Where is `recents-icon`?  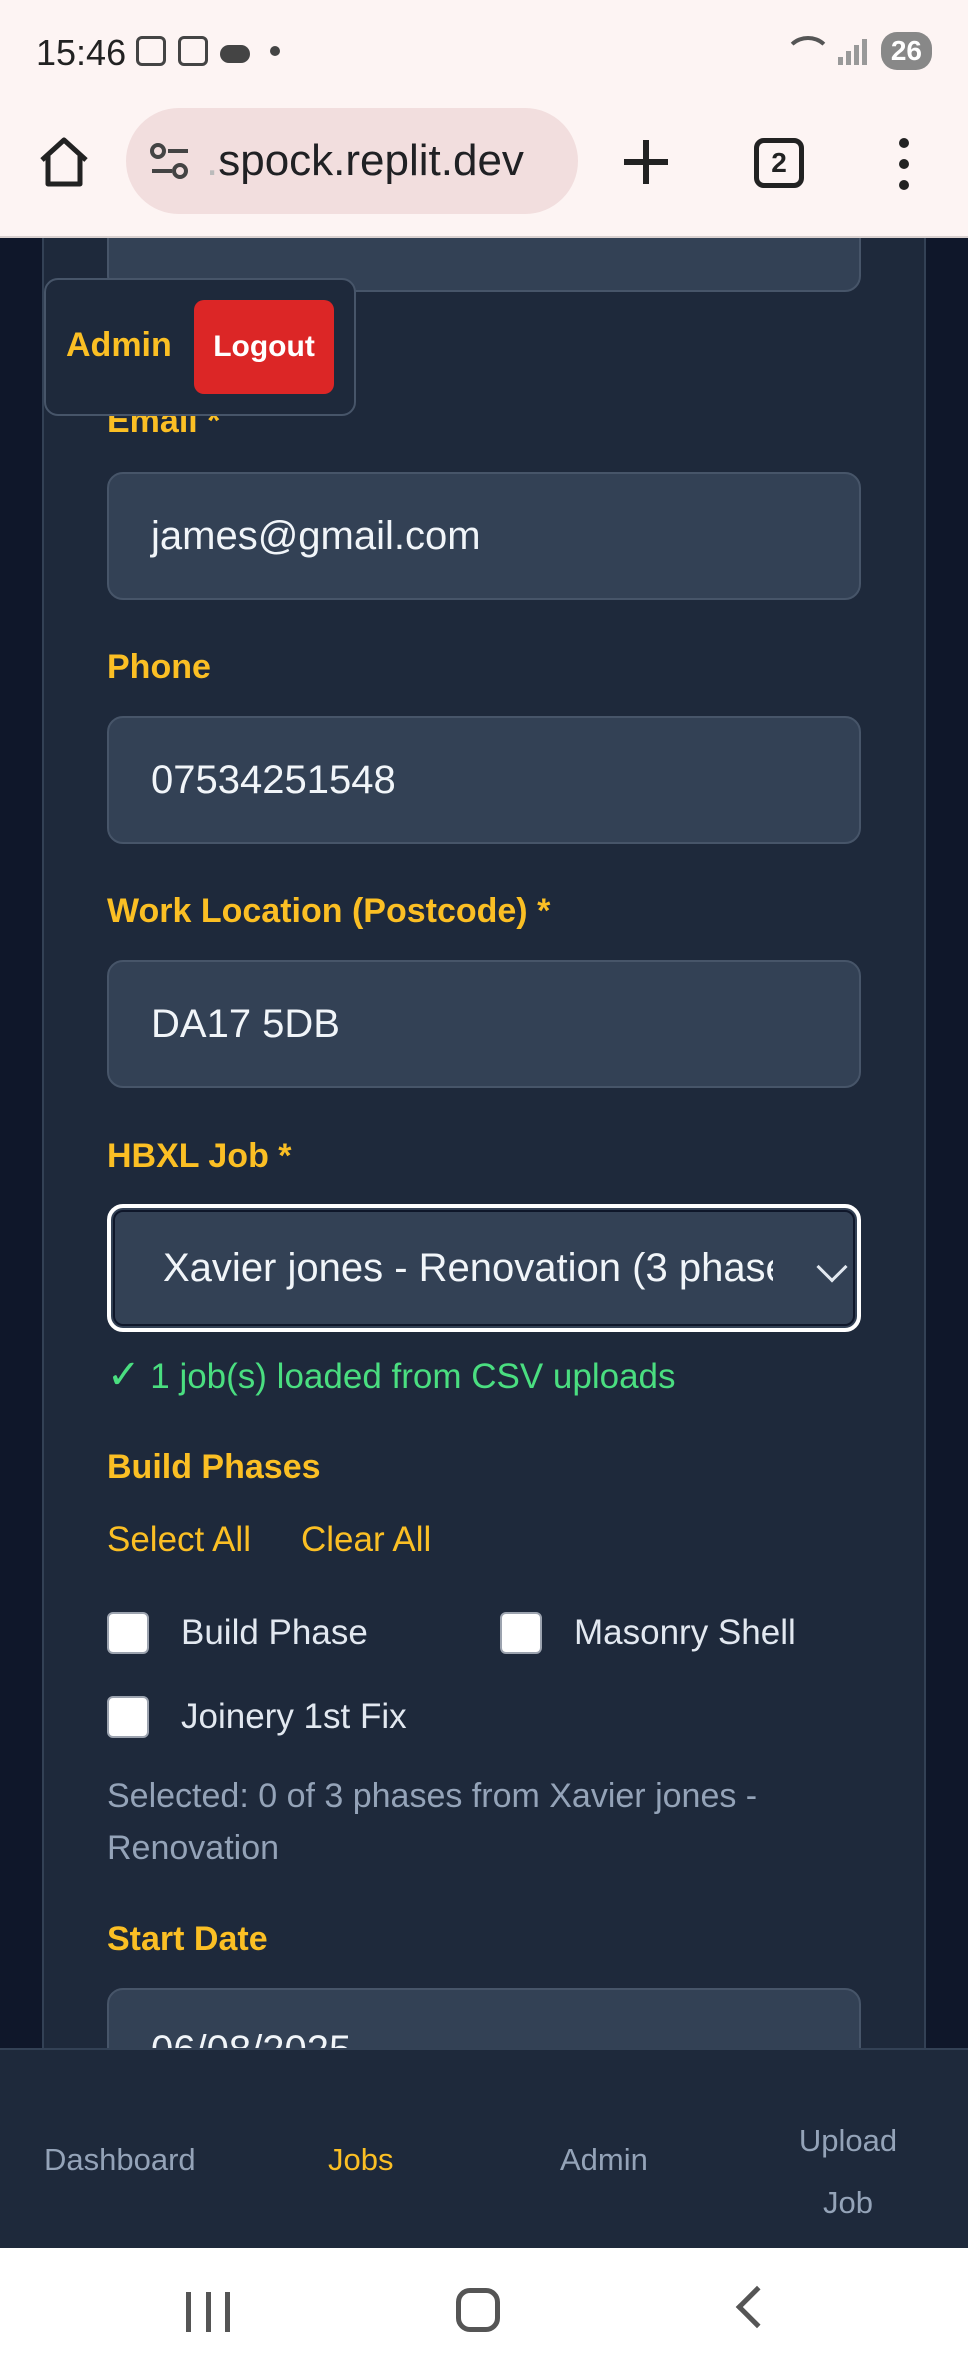
recents-icon is located at coordinates (188, 2312).